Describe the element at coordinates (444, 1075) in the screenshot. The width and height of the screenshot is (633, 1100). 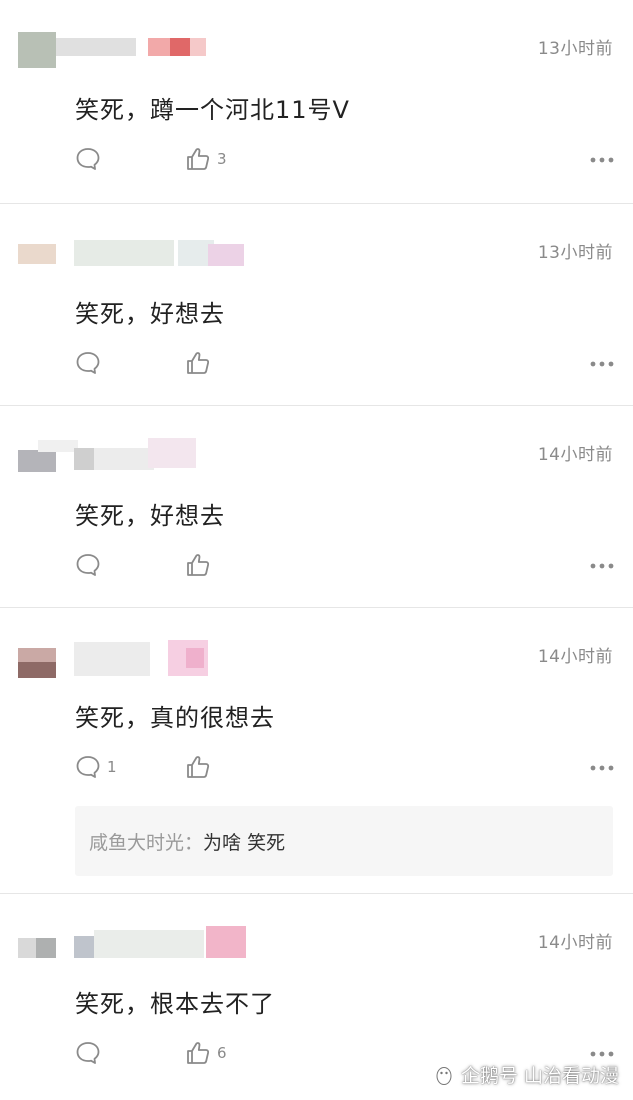
I see `penguin-icon` at that location.